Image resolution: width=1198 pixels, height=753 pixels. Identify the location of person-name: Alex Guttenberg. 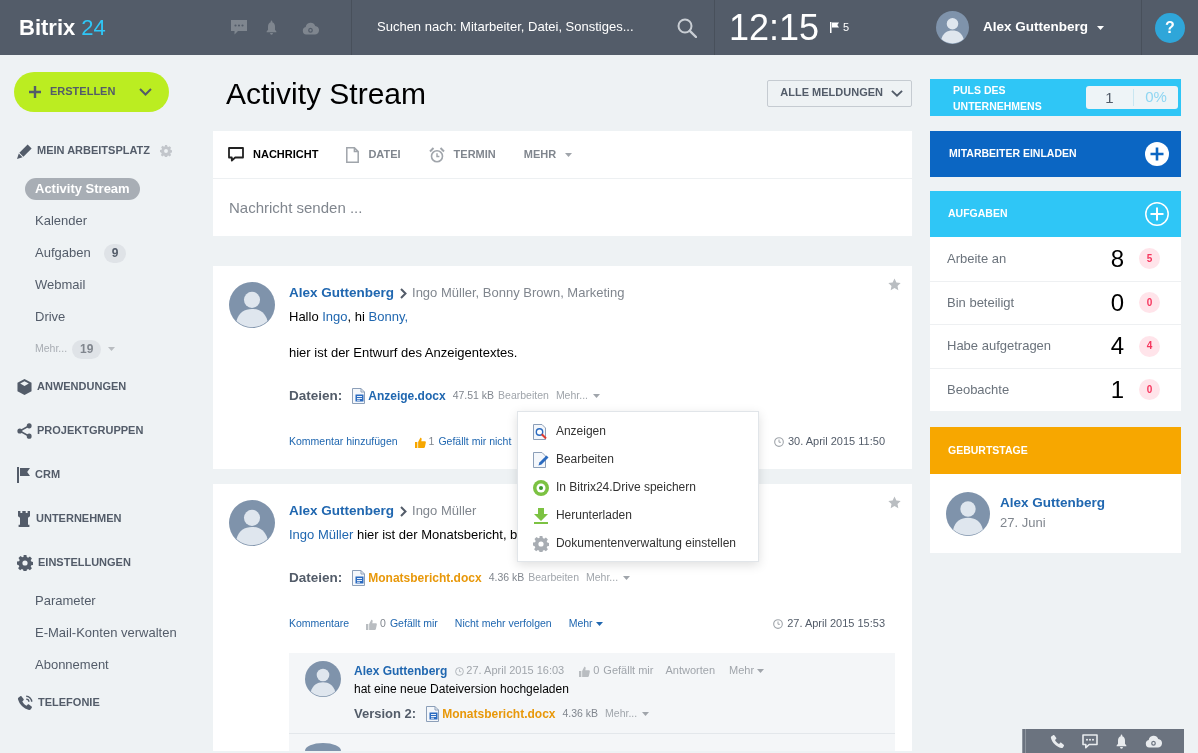
(1052, 504).